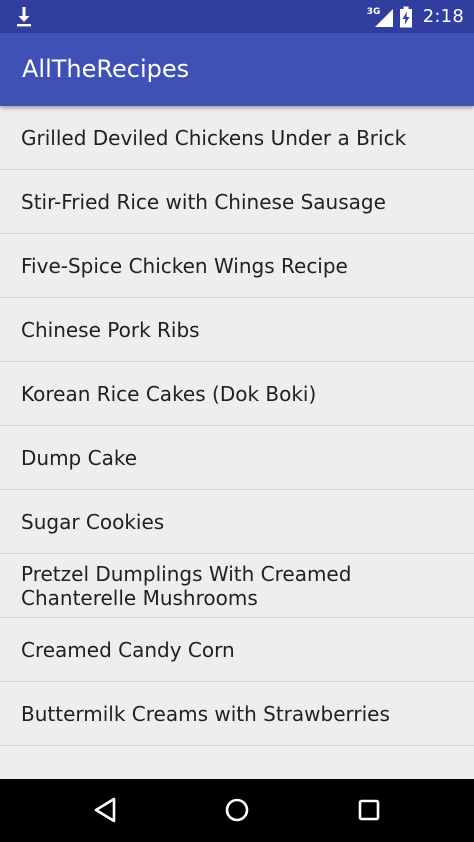 Image resolution: width=474 pixels, height=842 pixels. I want to click on signal-icon, so click(383, 17).